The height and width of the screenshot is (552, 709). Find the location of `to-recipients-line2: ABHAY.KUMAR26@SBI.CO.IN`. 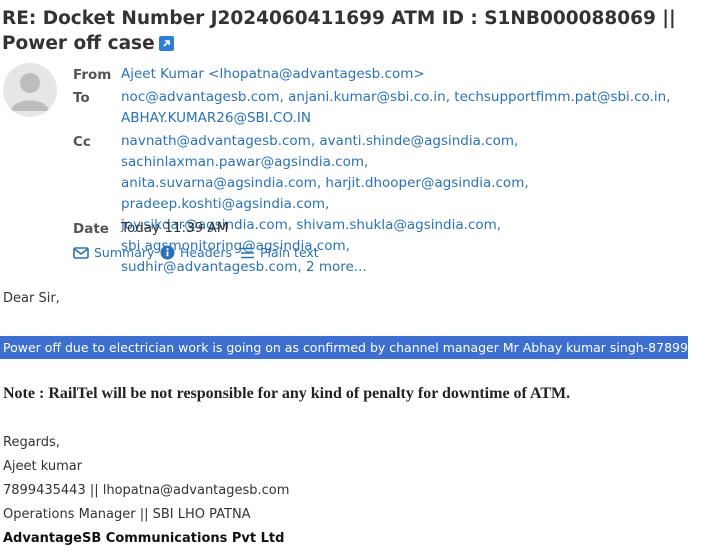

to-recipients-line2: ABHAY.KUMAR26@SBI.CO.IN is located at coordinates (216, 118).